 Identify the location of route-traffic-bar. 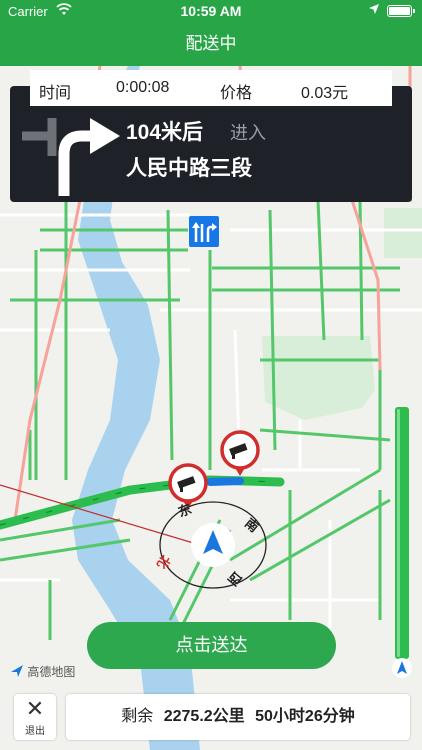
(402, 533).